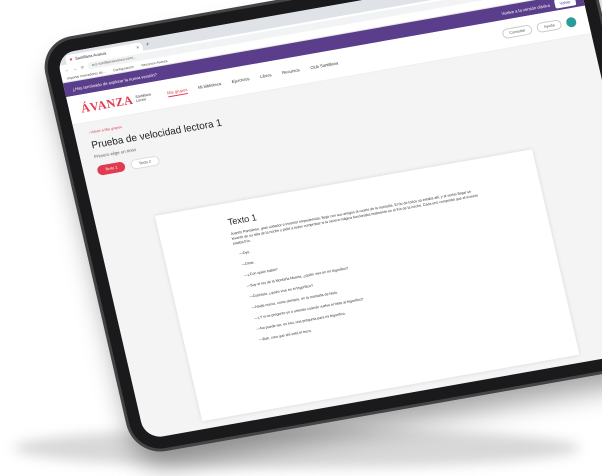 The width and height of the screenshot is (602, 476). I want to click on back-label: Volver a Mis grupos, so click(106, 130).